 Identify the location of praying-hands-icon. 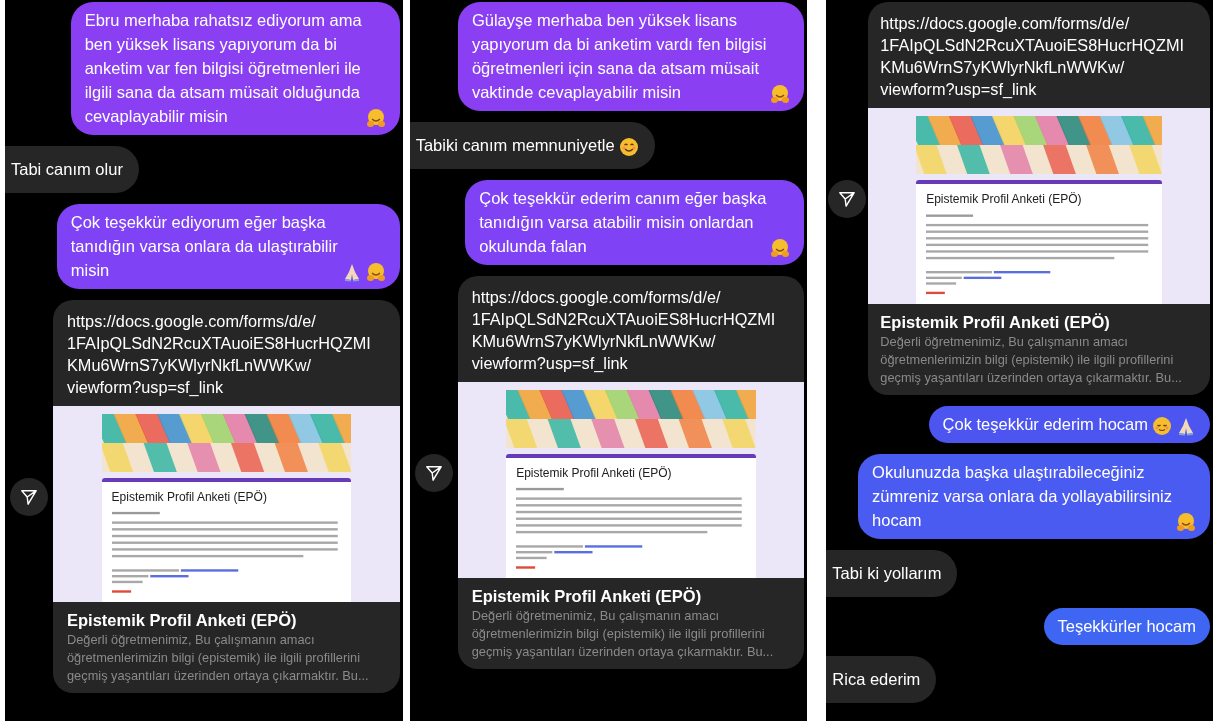
(1186, 426).